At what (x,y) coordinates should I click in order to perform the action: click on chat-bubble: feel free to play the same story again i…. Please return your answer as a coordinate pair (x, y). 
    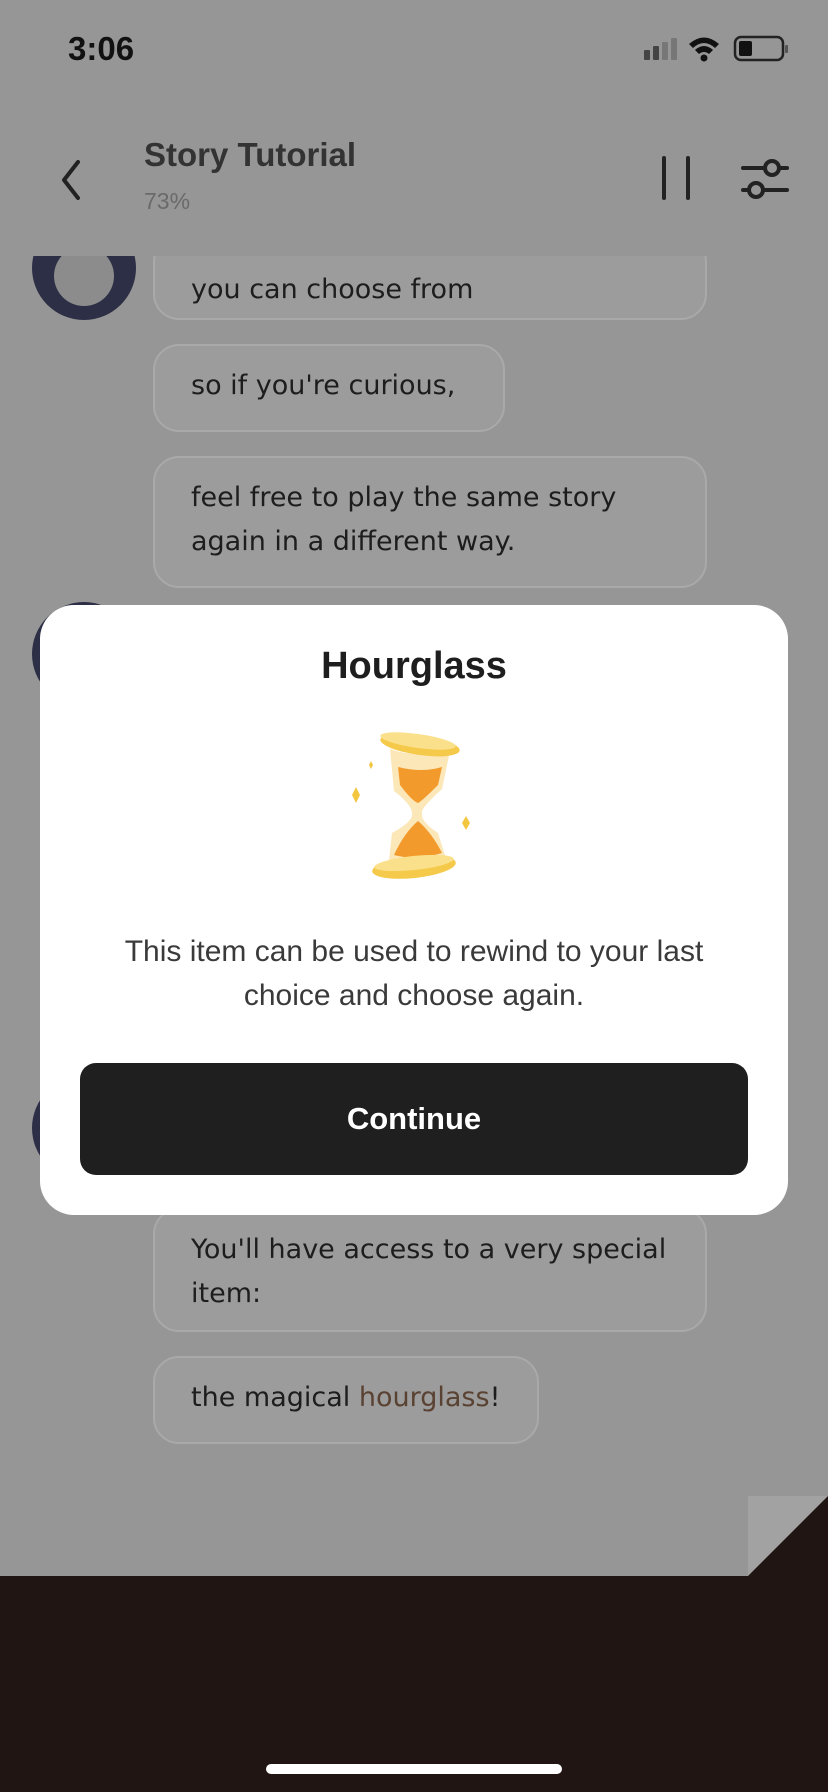
    Looking at the image, I should click on (430, 522).